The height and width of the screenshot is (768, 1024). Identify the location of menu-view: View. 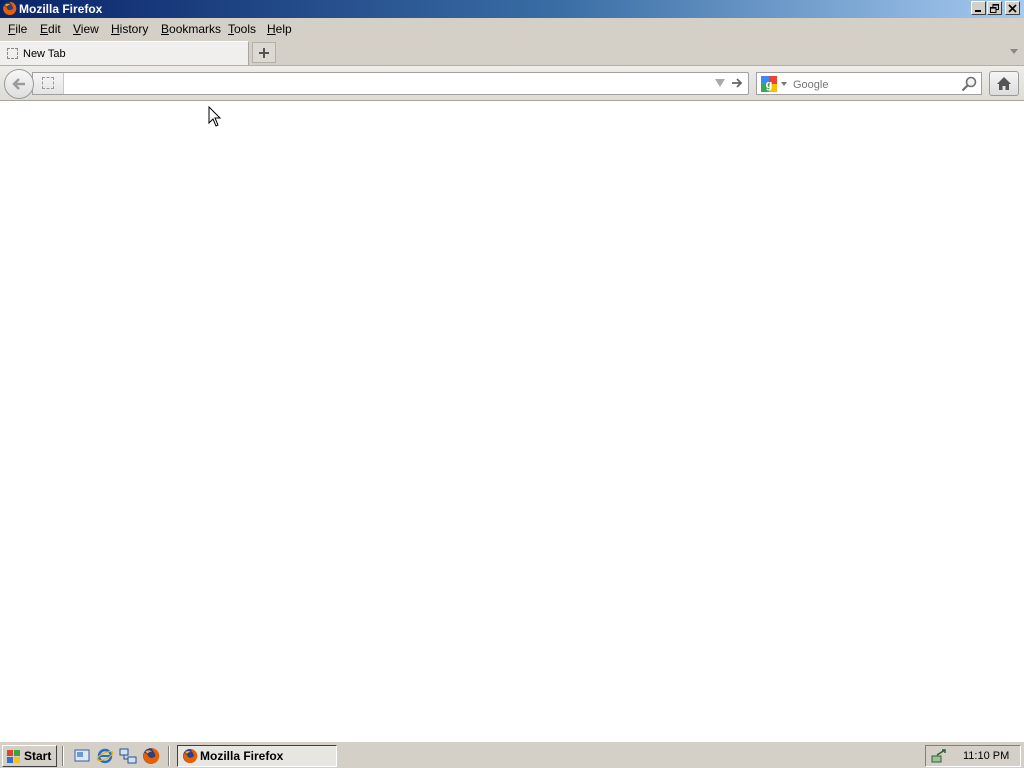
(86, 29).